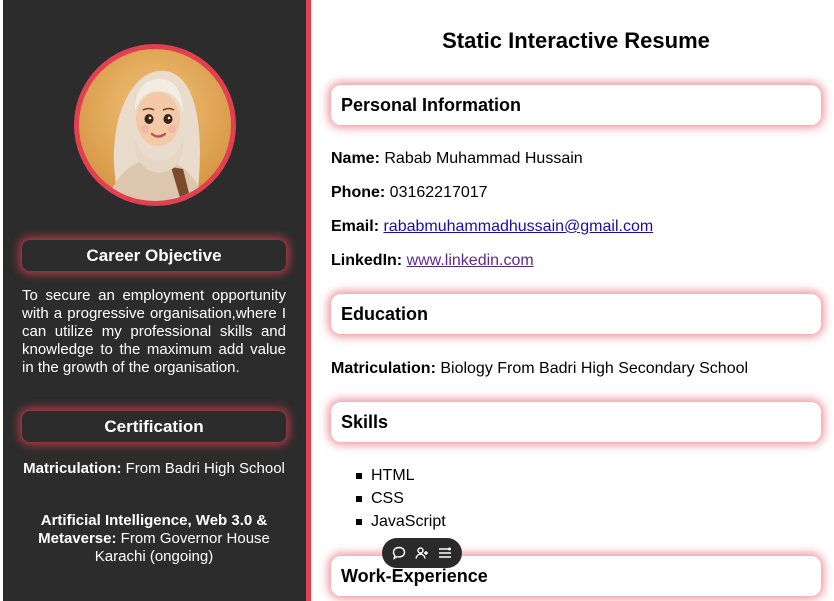  I want to click on skills-list: HTML CSS JavaScript, so click(401, 498).